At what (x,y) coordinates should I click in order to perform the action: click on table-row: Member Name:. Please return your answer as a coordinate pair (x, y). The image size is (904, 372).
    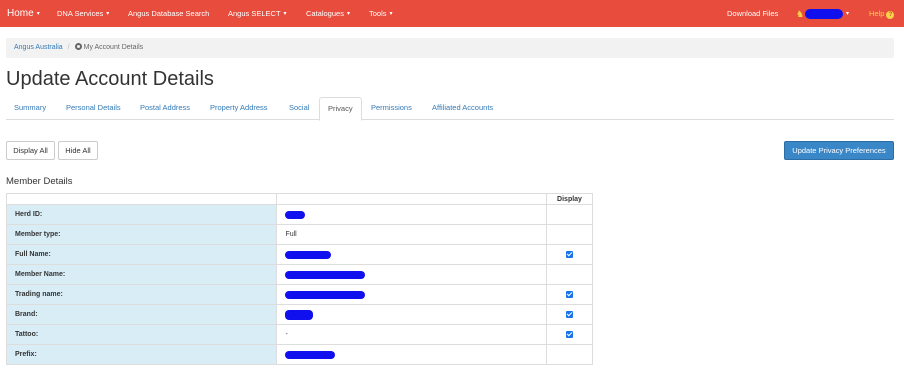
    Looking at the image, I should click on (299, 274).